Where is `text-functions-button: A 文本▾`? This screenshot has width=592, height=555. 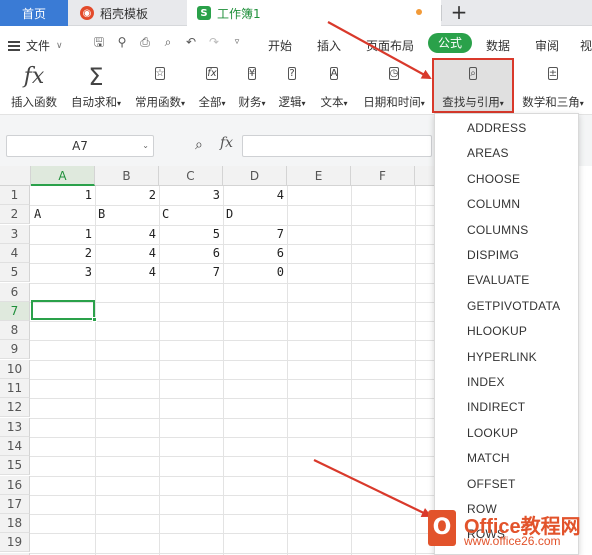 text-functions-button: A 文本▾ is located at coordinates (334, 88).